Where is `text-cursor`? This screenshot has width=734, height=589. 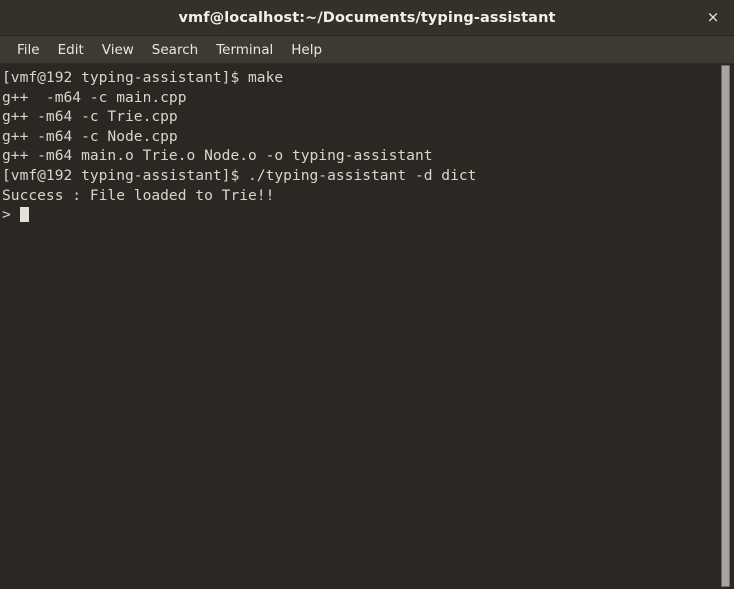
text-cursor is located at coordinates (24, 215).